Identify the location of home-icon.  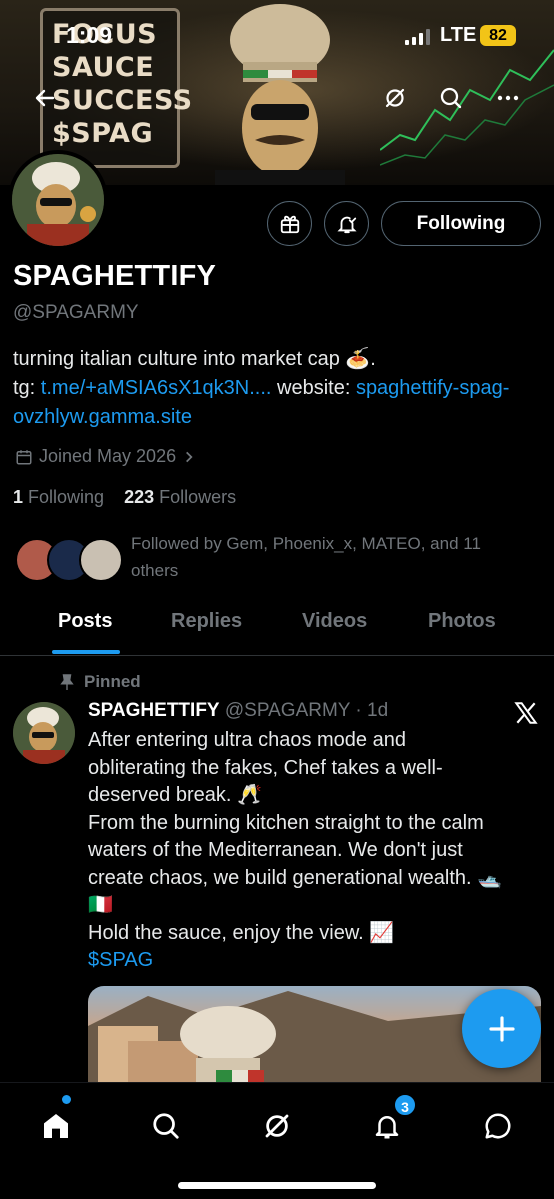
(56, 1126).